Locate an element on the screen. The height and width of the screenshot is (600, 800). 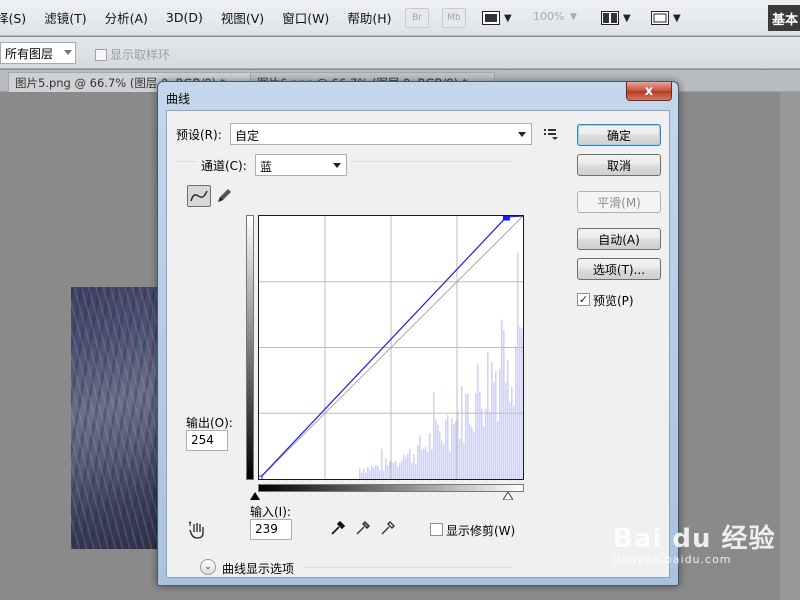
output-field: 254 is located at coordinates (207, 440).